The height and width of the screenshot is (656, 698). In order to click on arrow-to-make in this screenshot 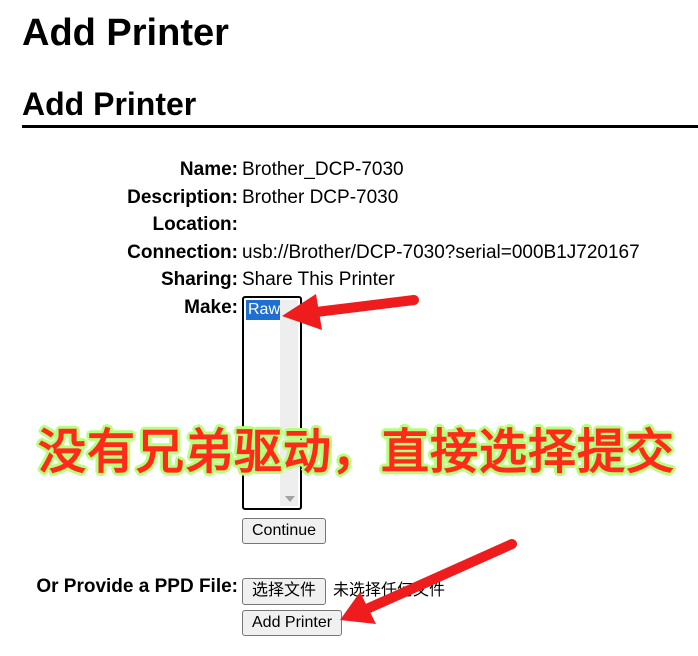, I will do `click(350, 312)`.